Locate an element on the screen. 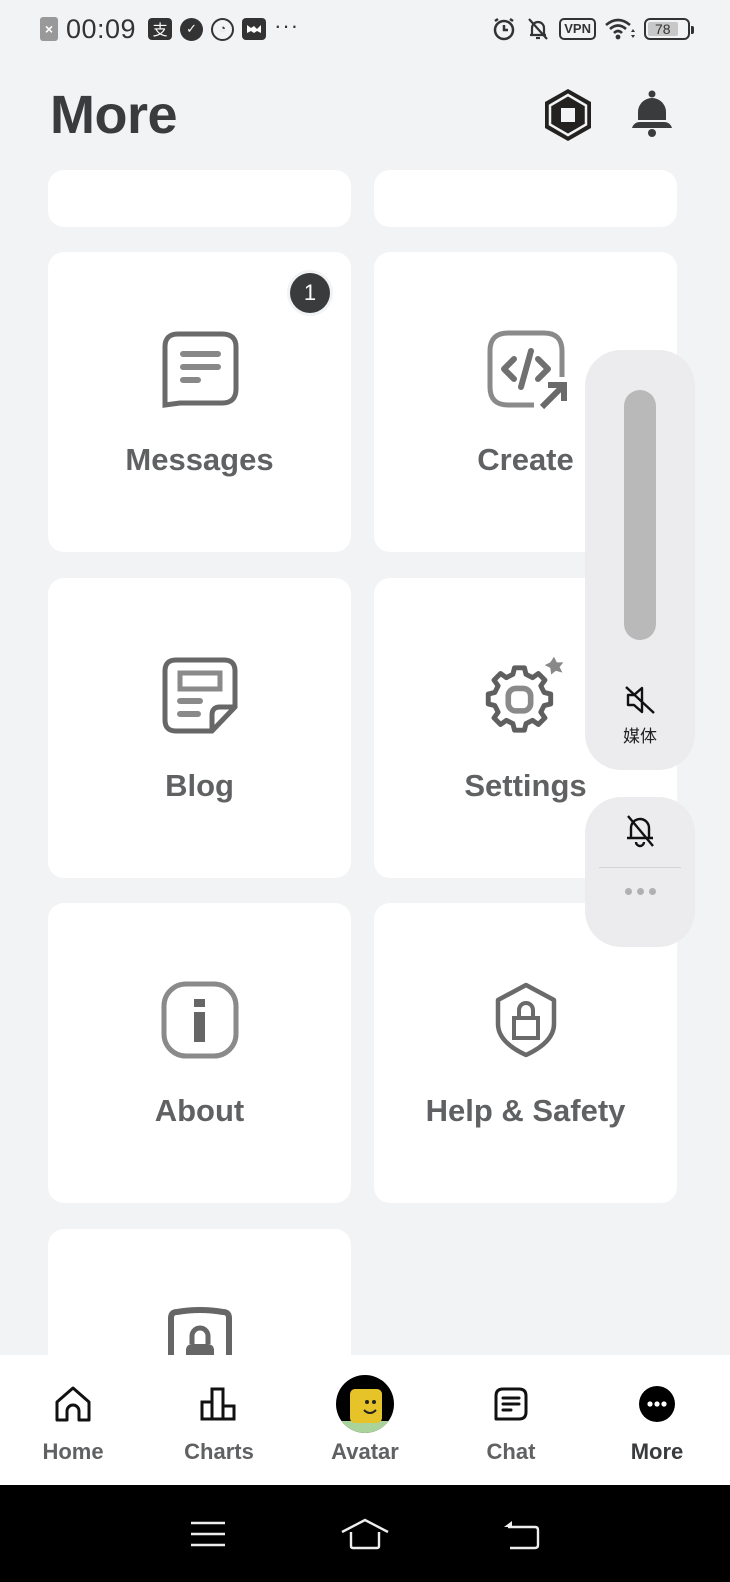 The height and width of the screenshot is (1582, 730). volume-panel: 媒体 is located at coordinates (640, 560).